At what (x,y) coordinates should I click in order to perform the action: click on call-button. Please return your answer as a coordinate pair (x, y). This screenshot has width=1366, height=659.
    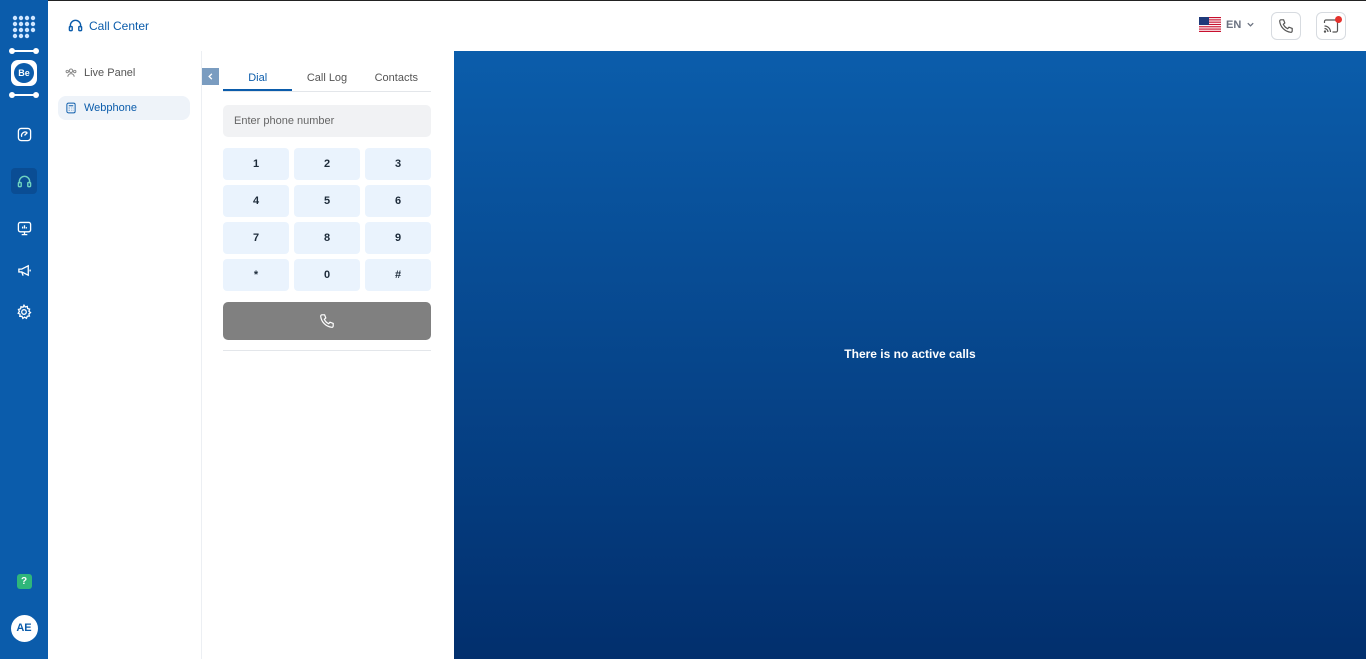
    Looking at the image, I should click on (327, 321).